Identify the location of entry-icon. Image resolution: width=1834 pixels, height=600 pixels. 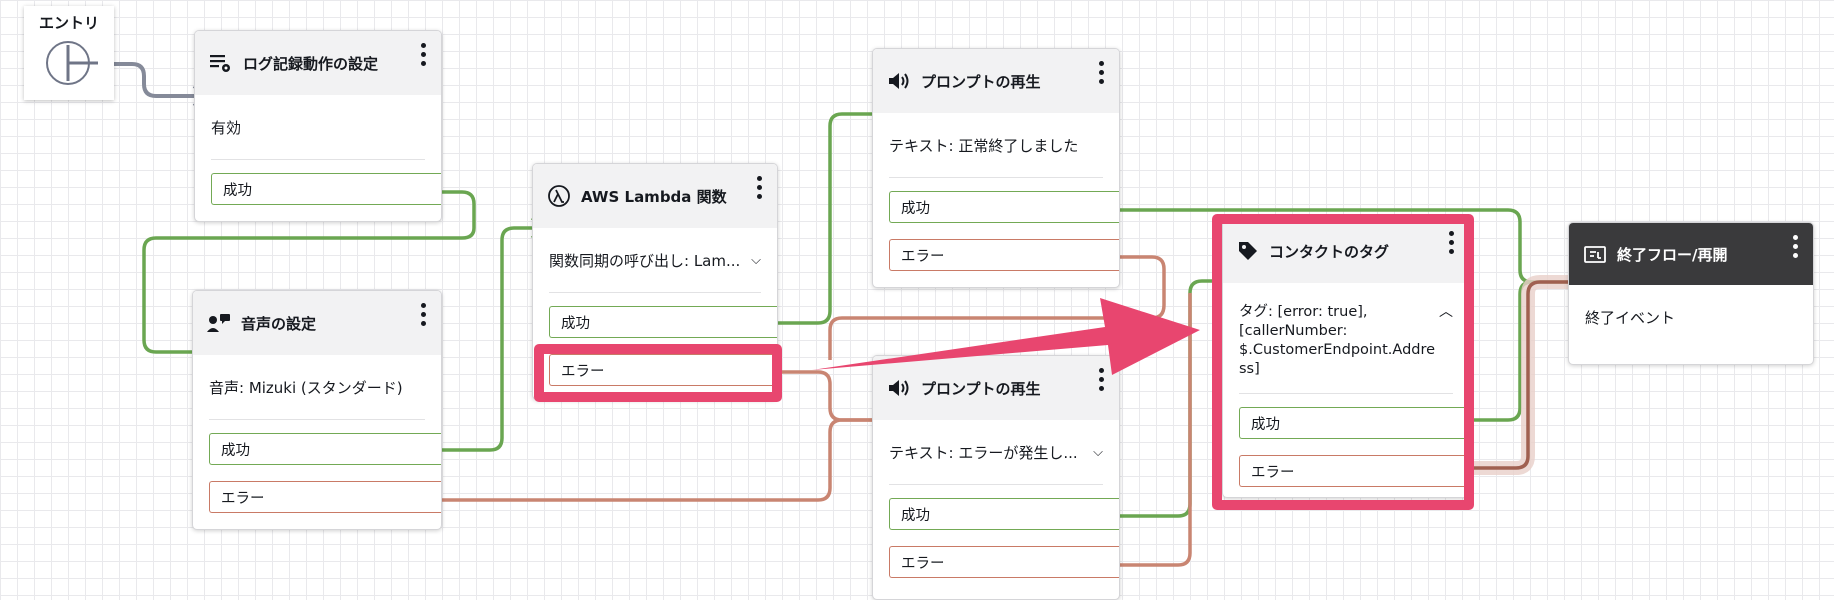
(72, 63).